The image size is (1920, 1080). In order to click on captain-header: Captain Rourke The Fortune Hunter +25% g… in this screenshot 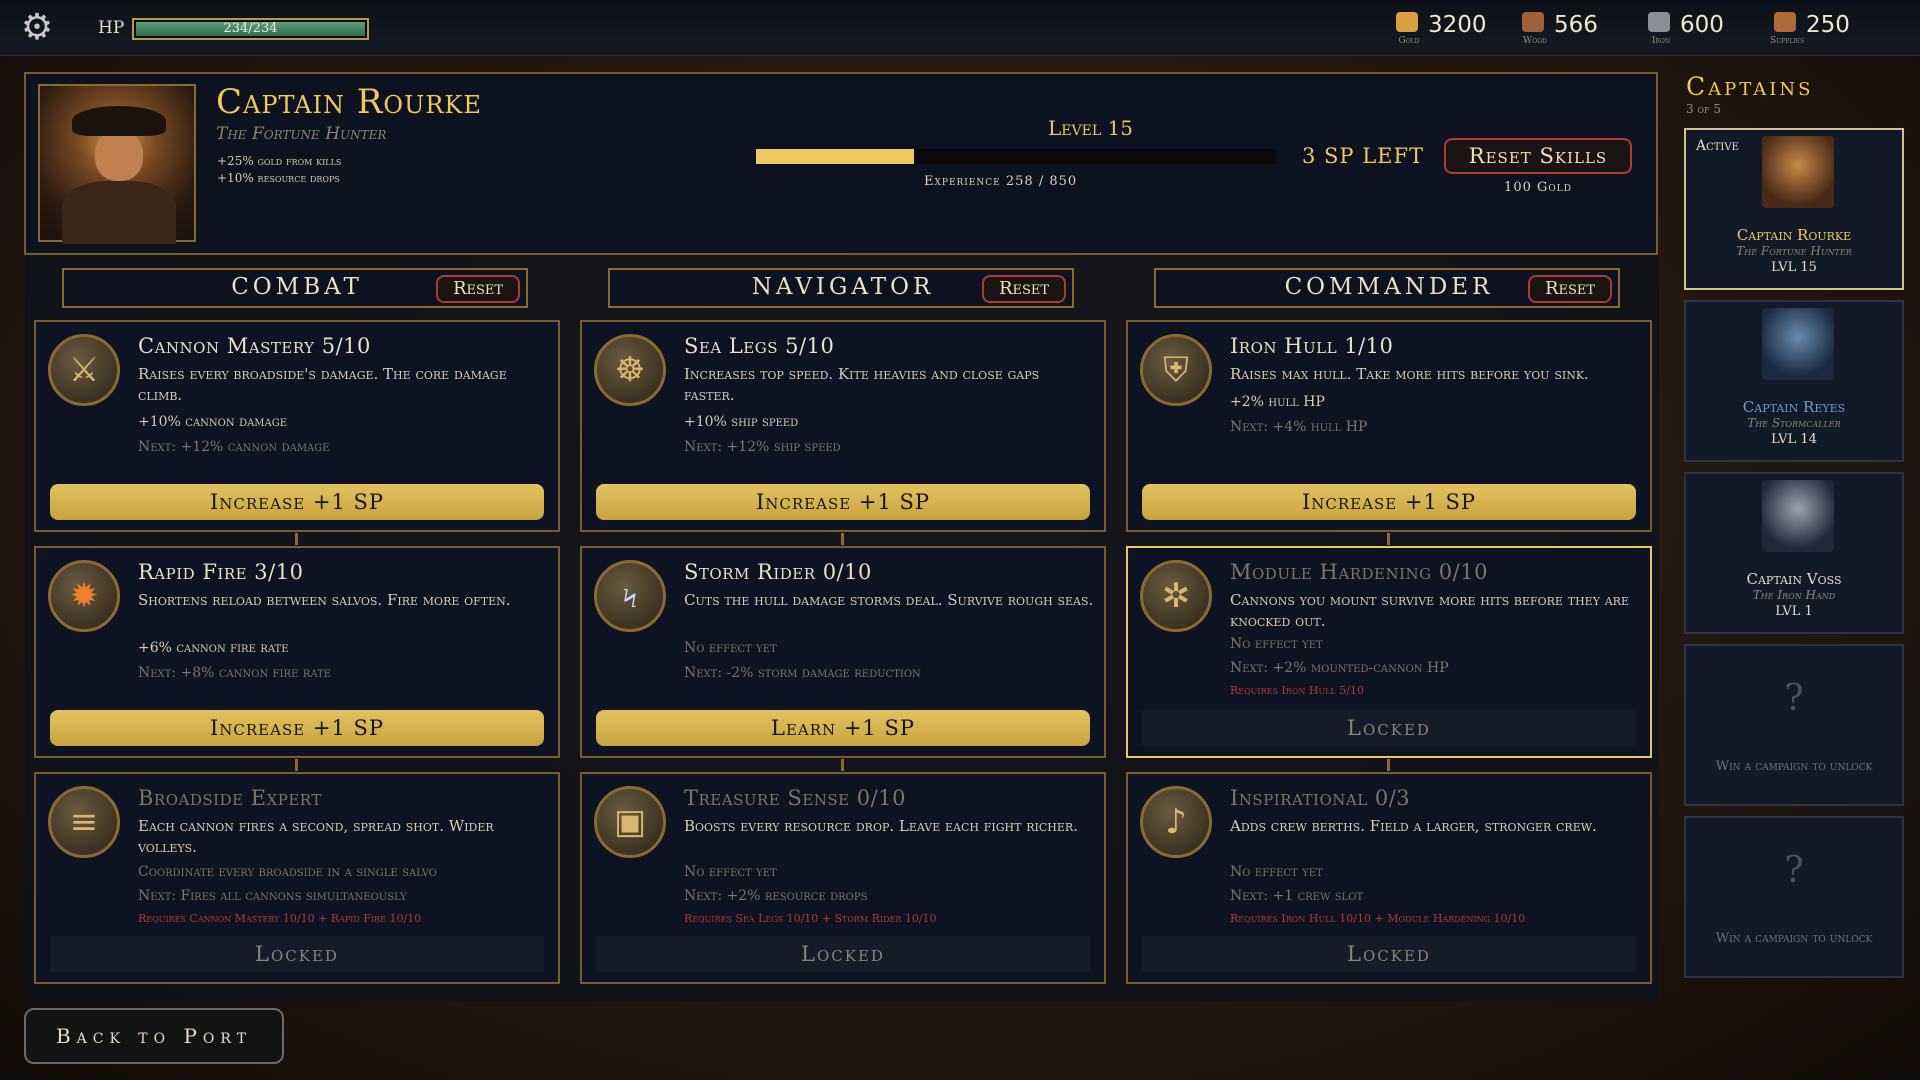, I will do `click(841, 163)`.